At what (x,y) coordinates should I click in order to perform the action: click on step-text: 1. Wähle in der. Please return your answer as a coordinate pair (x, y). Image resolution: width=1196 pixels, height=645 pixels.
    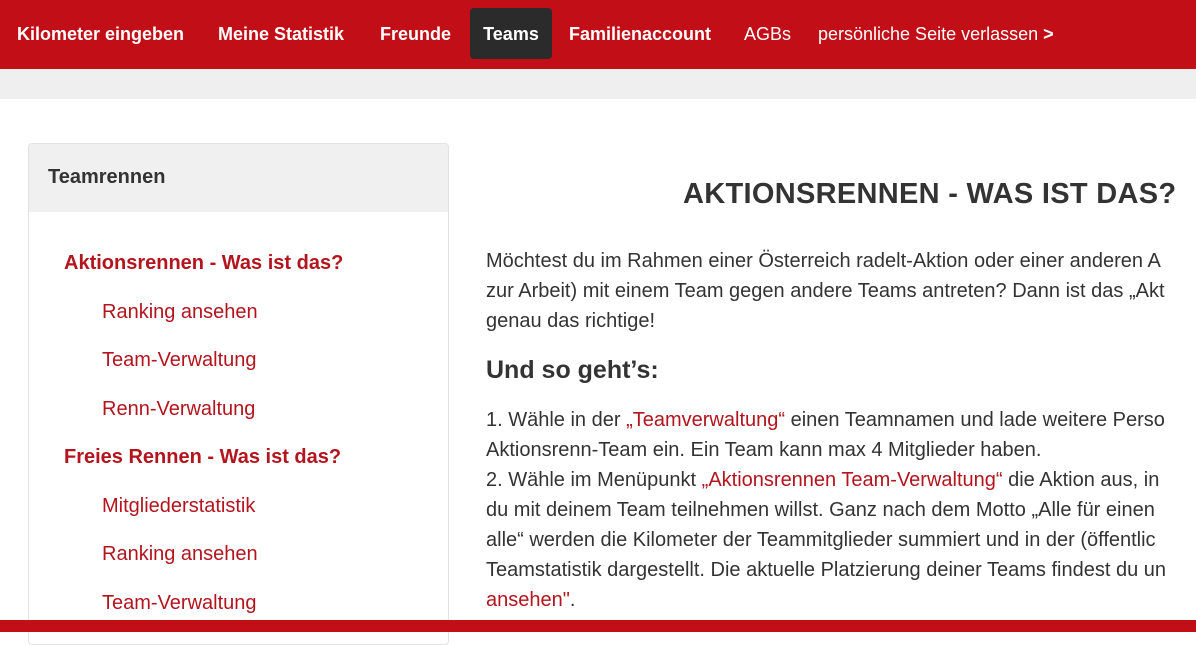
    Looking at the image, I should click on (556, 420).